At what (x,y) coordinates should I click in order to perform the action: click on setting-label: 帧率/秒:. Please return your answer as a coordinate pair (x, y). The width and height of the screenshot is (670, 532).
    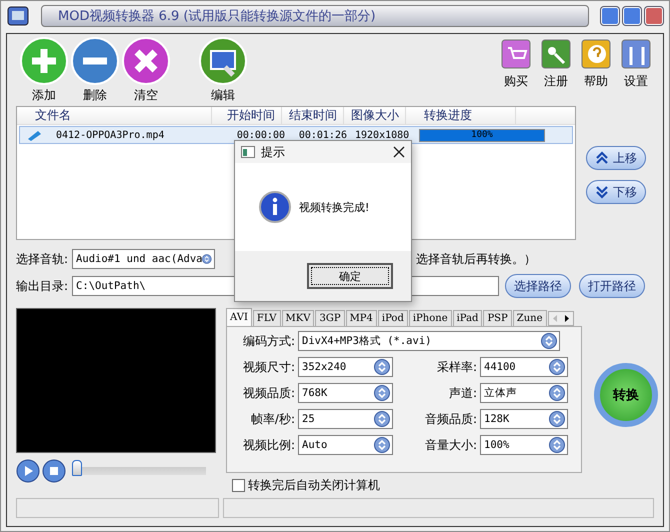
    Looking at the image, I should click on (272, 419).